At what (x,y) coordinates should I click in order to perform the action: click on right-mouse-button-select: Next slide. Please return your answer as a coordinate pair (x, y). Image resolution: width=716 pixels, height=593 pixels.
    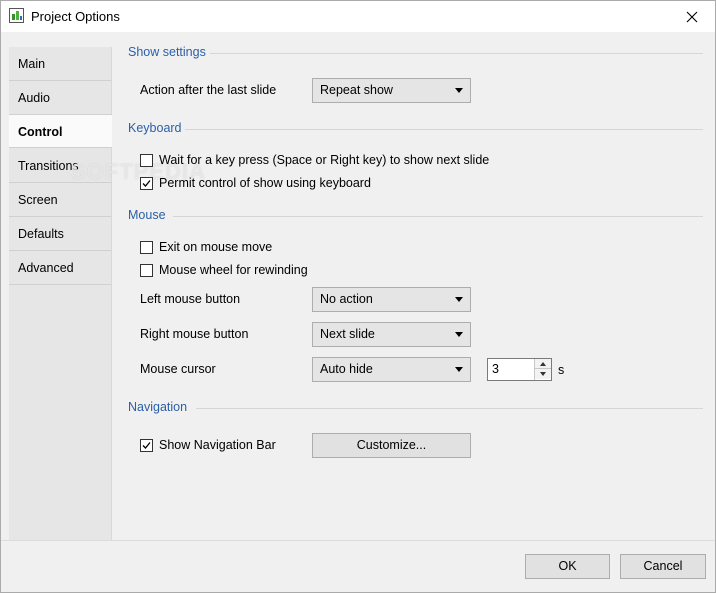
    Looking at the image, I should click on (391, 334).